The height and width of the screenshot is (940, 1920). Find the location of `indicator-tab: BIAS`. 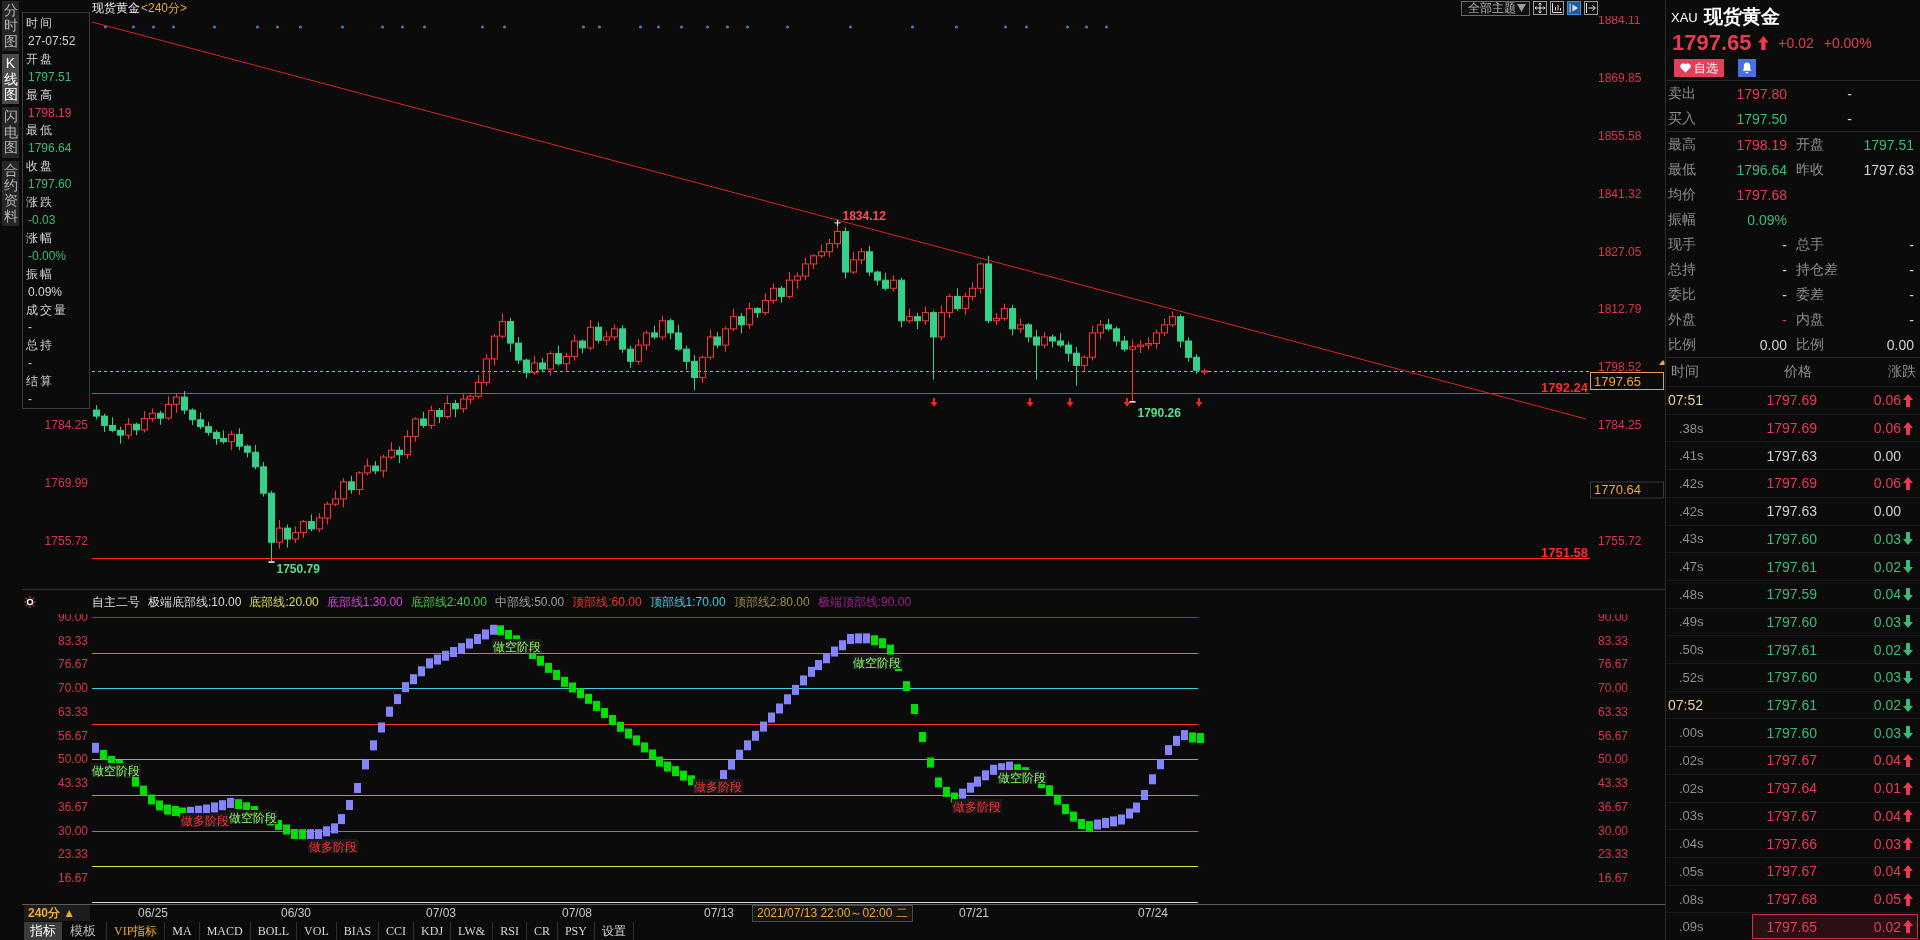

indicator-tab: BIAS is located at coordinates (358, 931).